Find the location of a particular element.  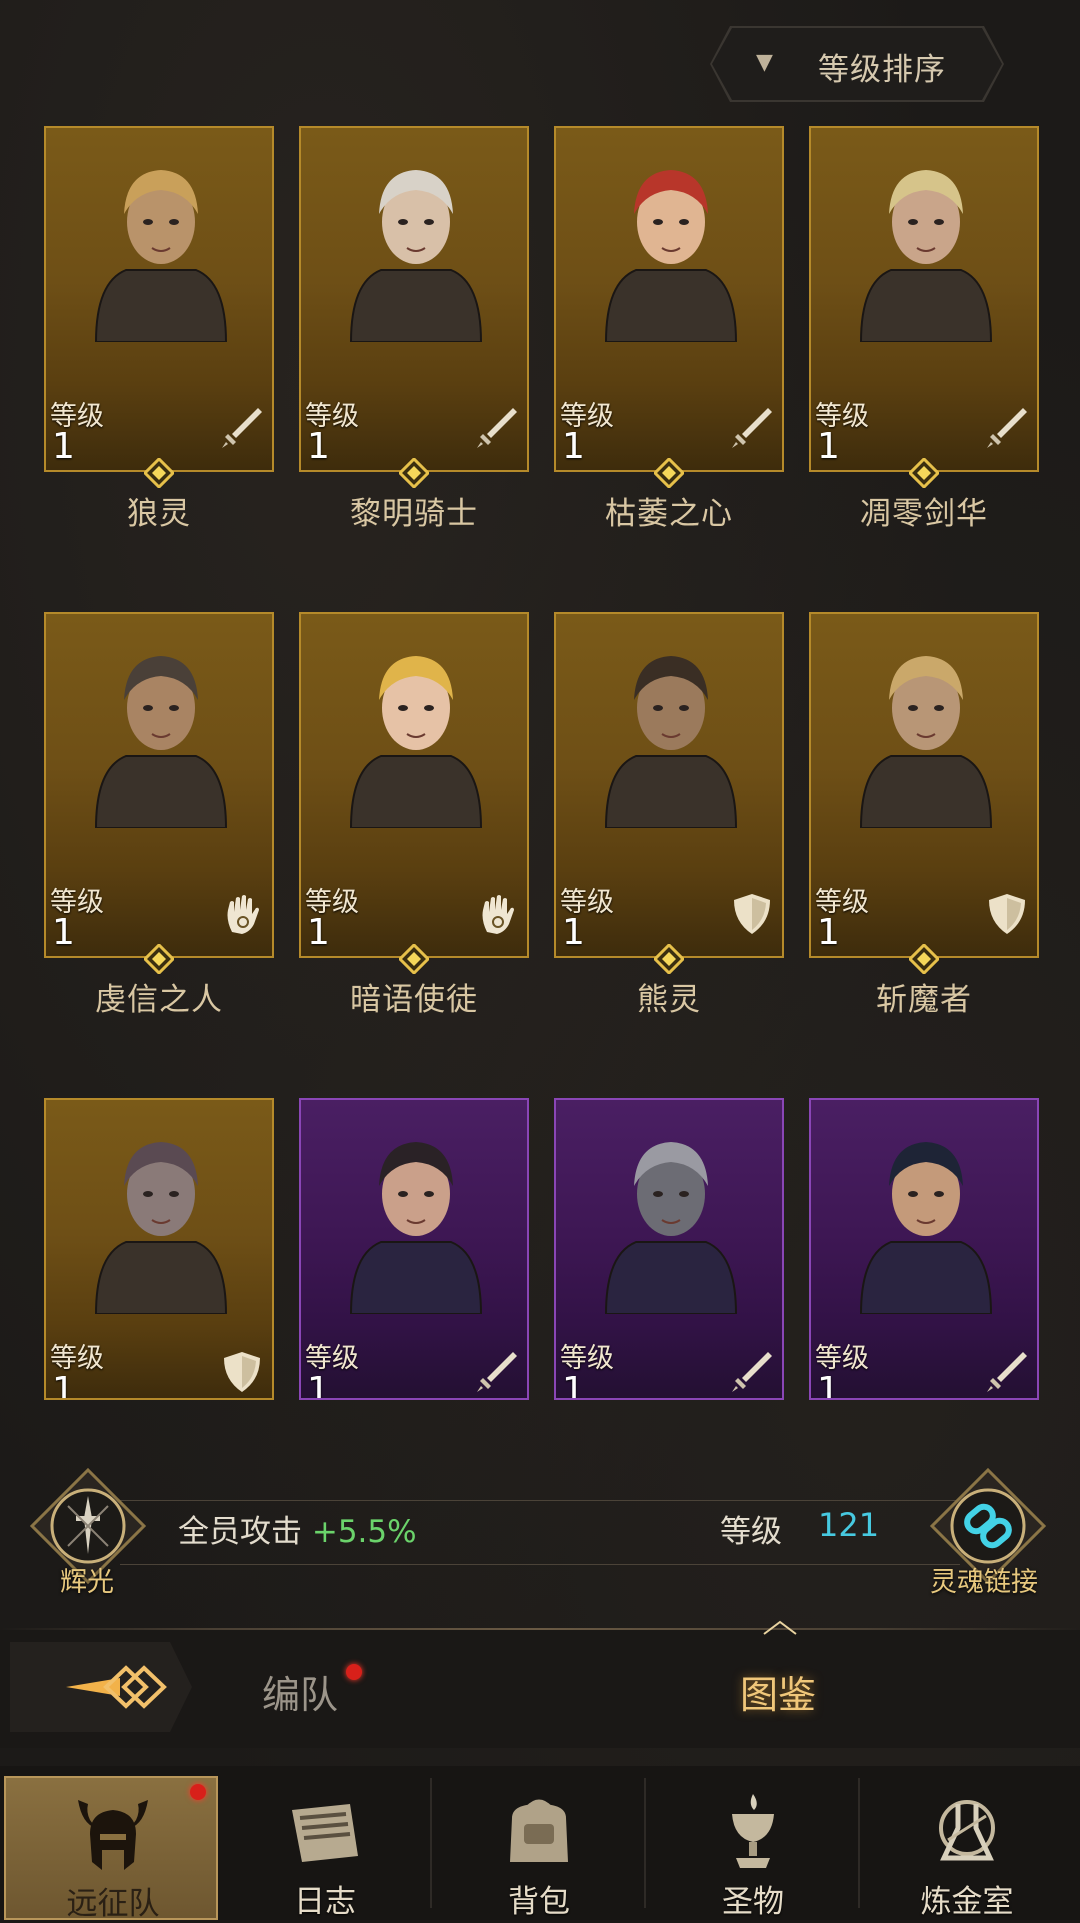

hand-icon is located at coordinates (242, 914).